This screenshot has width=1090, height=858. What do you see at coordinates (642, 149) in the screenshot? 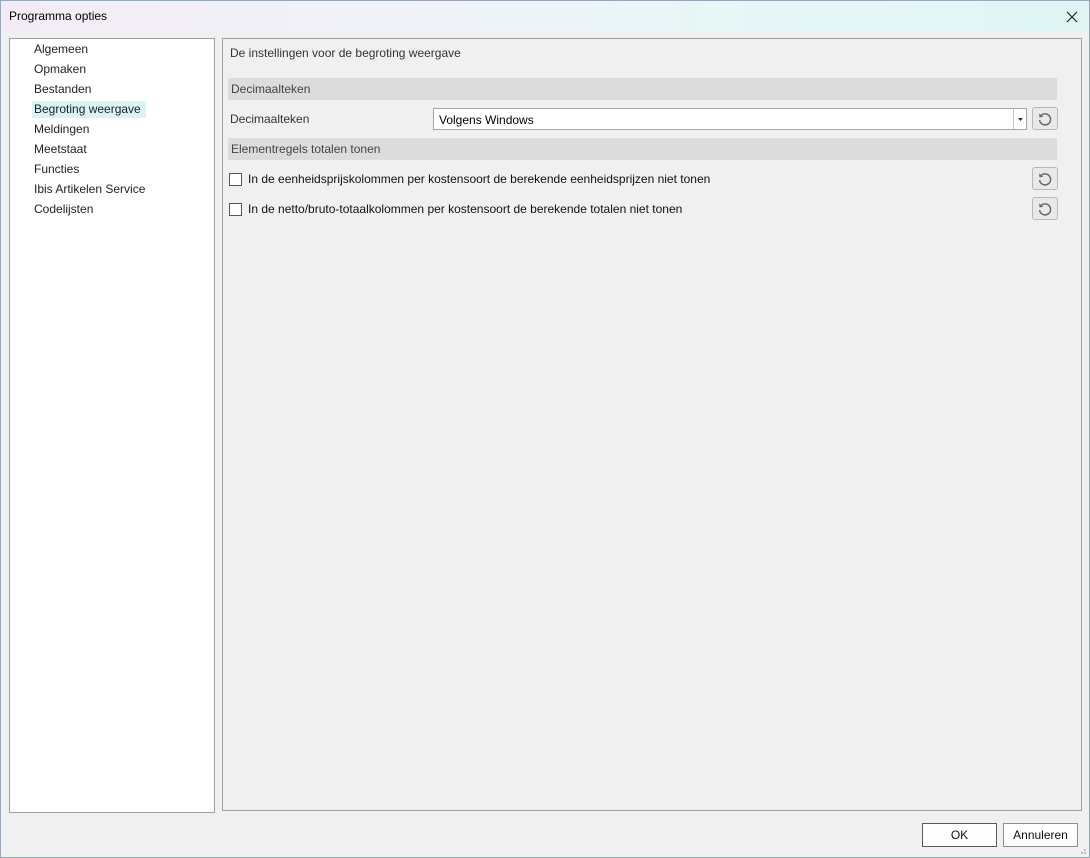
I see `section-header-elementregels: Elementregels totalen tonen` at bounding box center [642, 149].